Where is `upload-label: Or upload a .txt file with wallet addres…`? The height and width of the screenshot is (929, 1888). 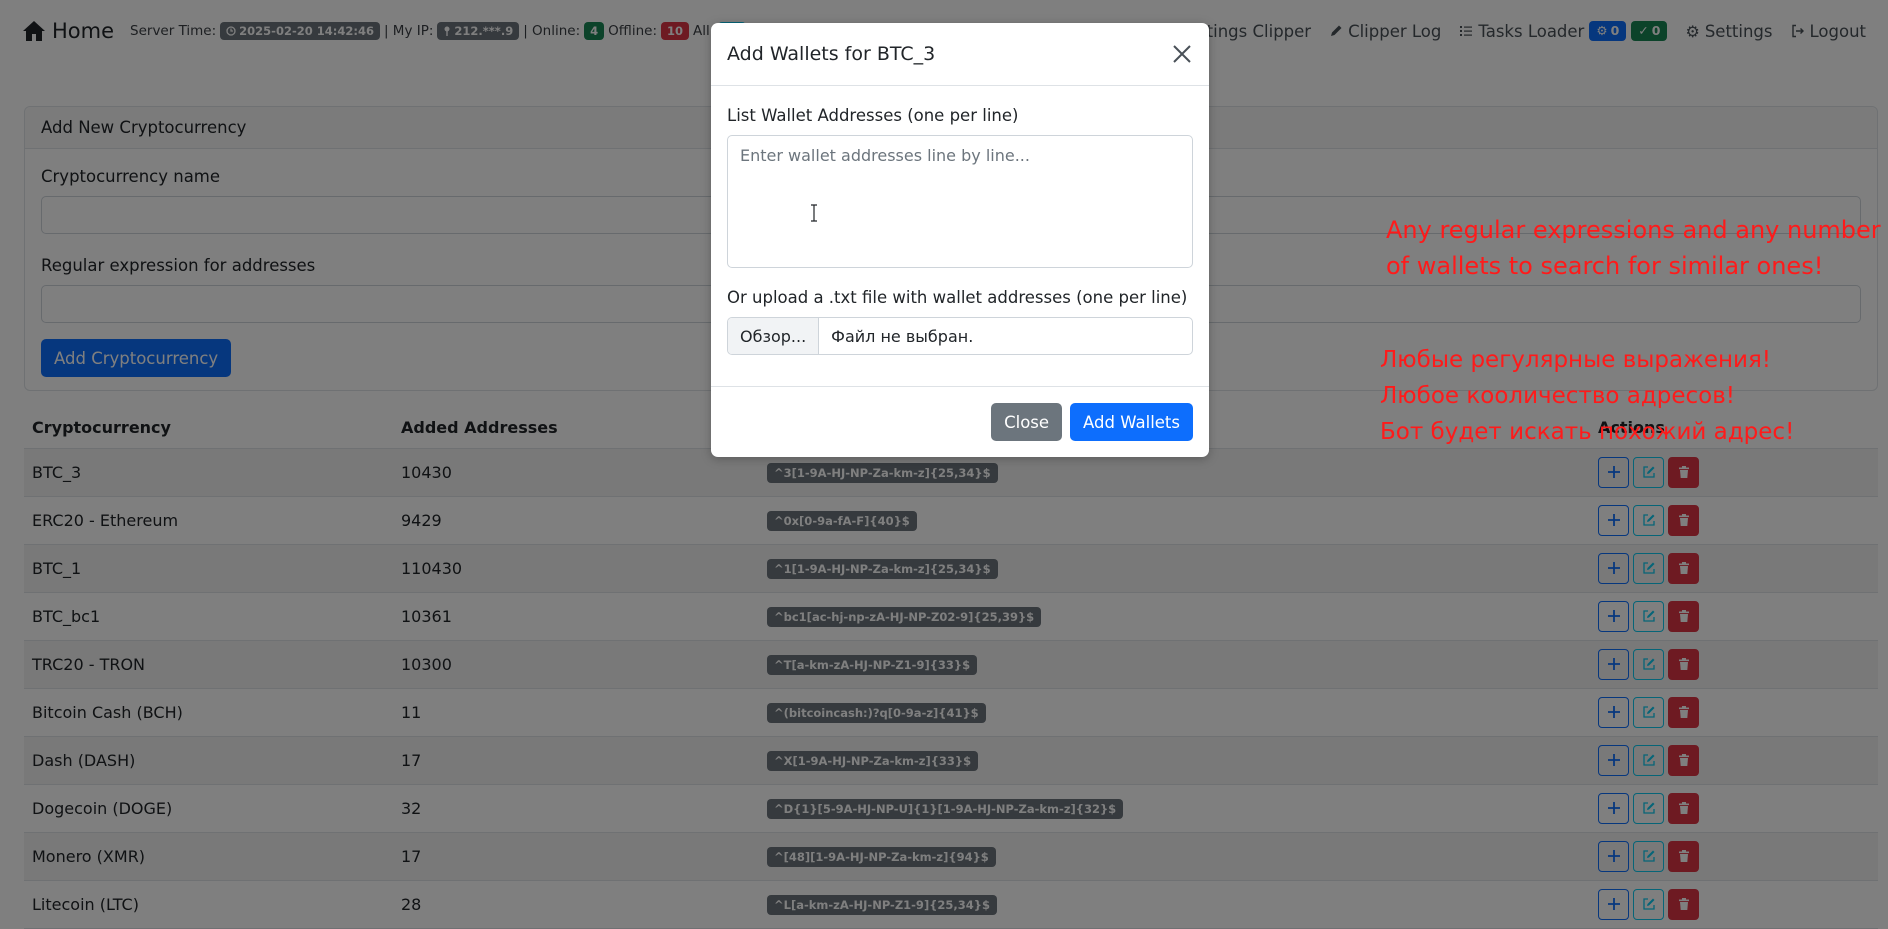 upload-label: Or upload a .txt file with wallet addres… is located at coordinates (957, 297).